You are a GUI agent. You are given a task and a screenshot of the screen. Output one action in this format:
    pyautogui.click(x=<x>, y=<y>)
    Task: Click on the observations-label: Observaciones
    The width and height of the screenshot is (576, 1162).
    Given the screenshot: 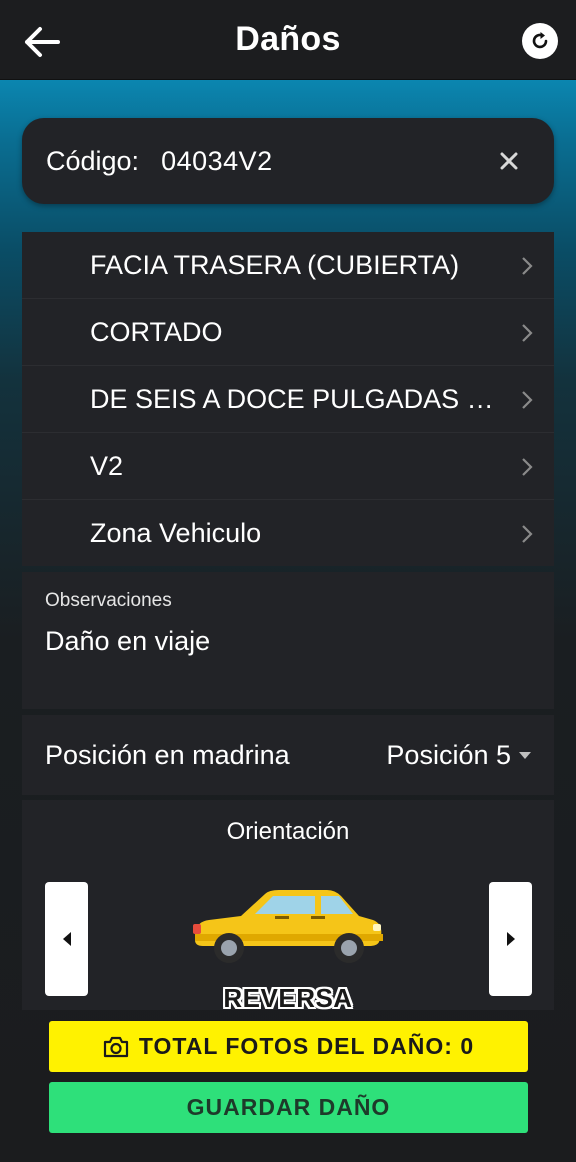 What is the action you would take?
    pyautogui.click(x=108, y=600)
    